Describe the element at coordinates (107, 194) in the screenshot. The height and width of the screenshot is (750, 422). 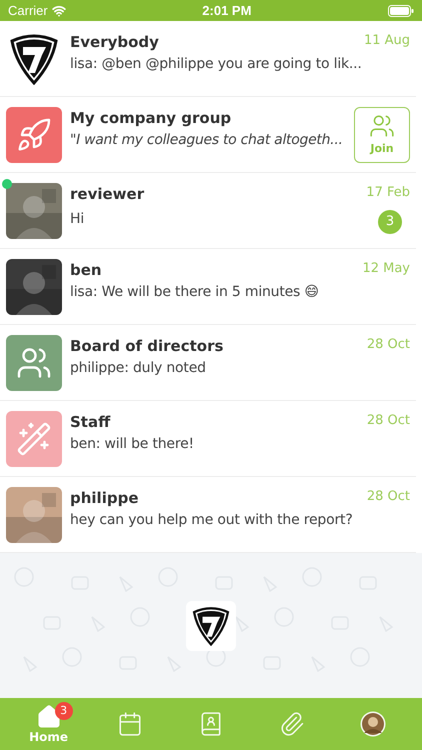
I see `chat-name: reviewer` at that location.